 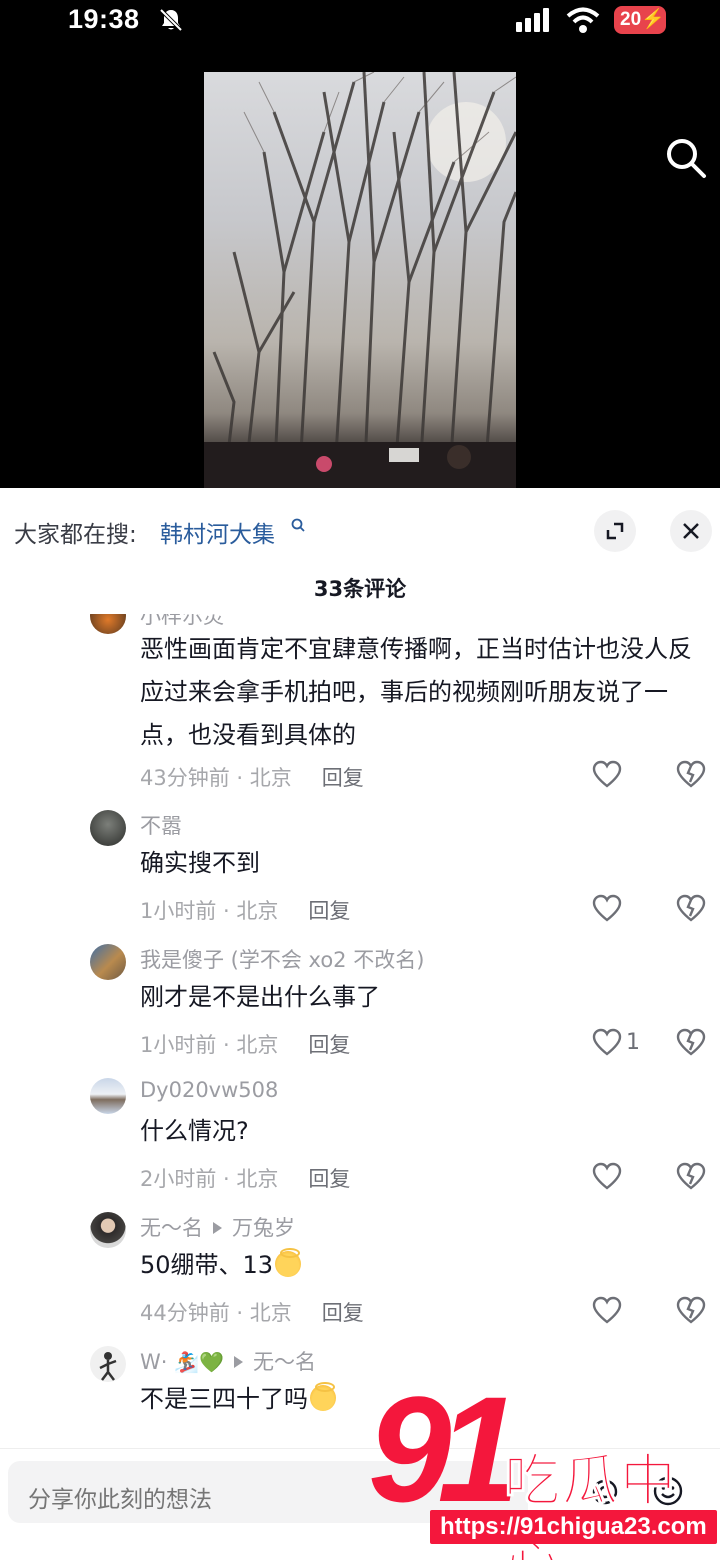 I want to click on search-suggest-prefix: 大家都在搜:, so click(x=75, y=535).